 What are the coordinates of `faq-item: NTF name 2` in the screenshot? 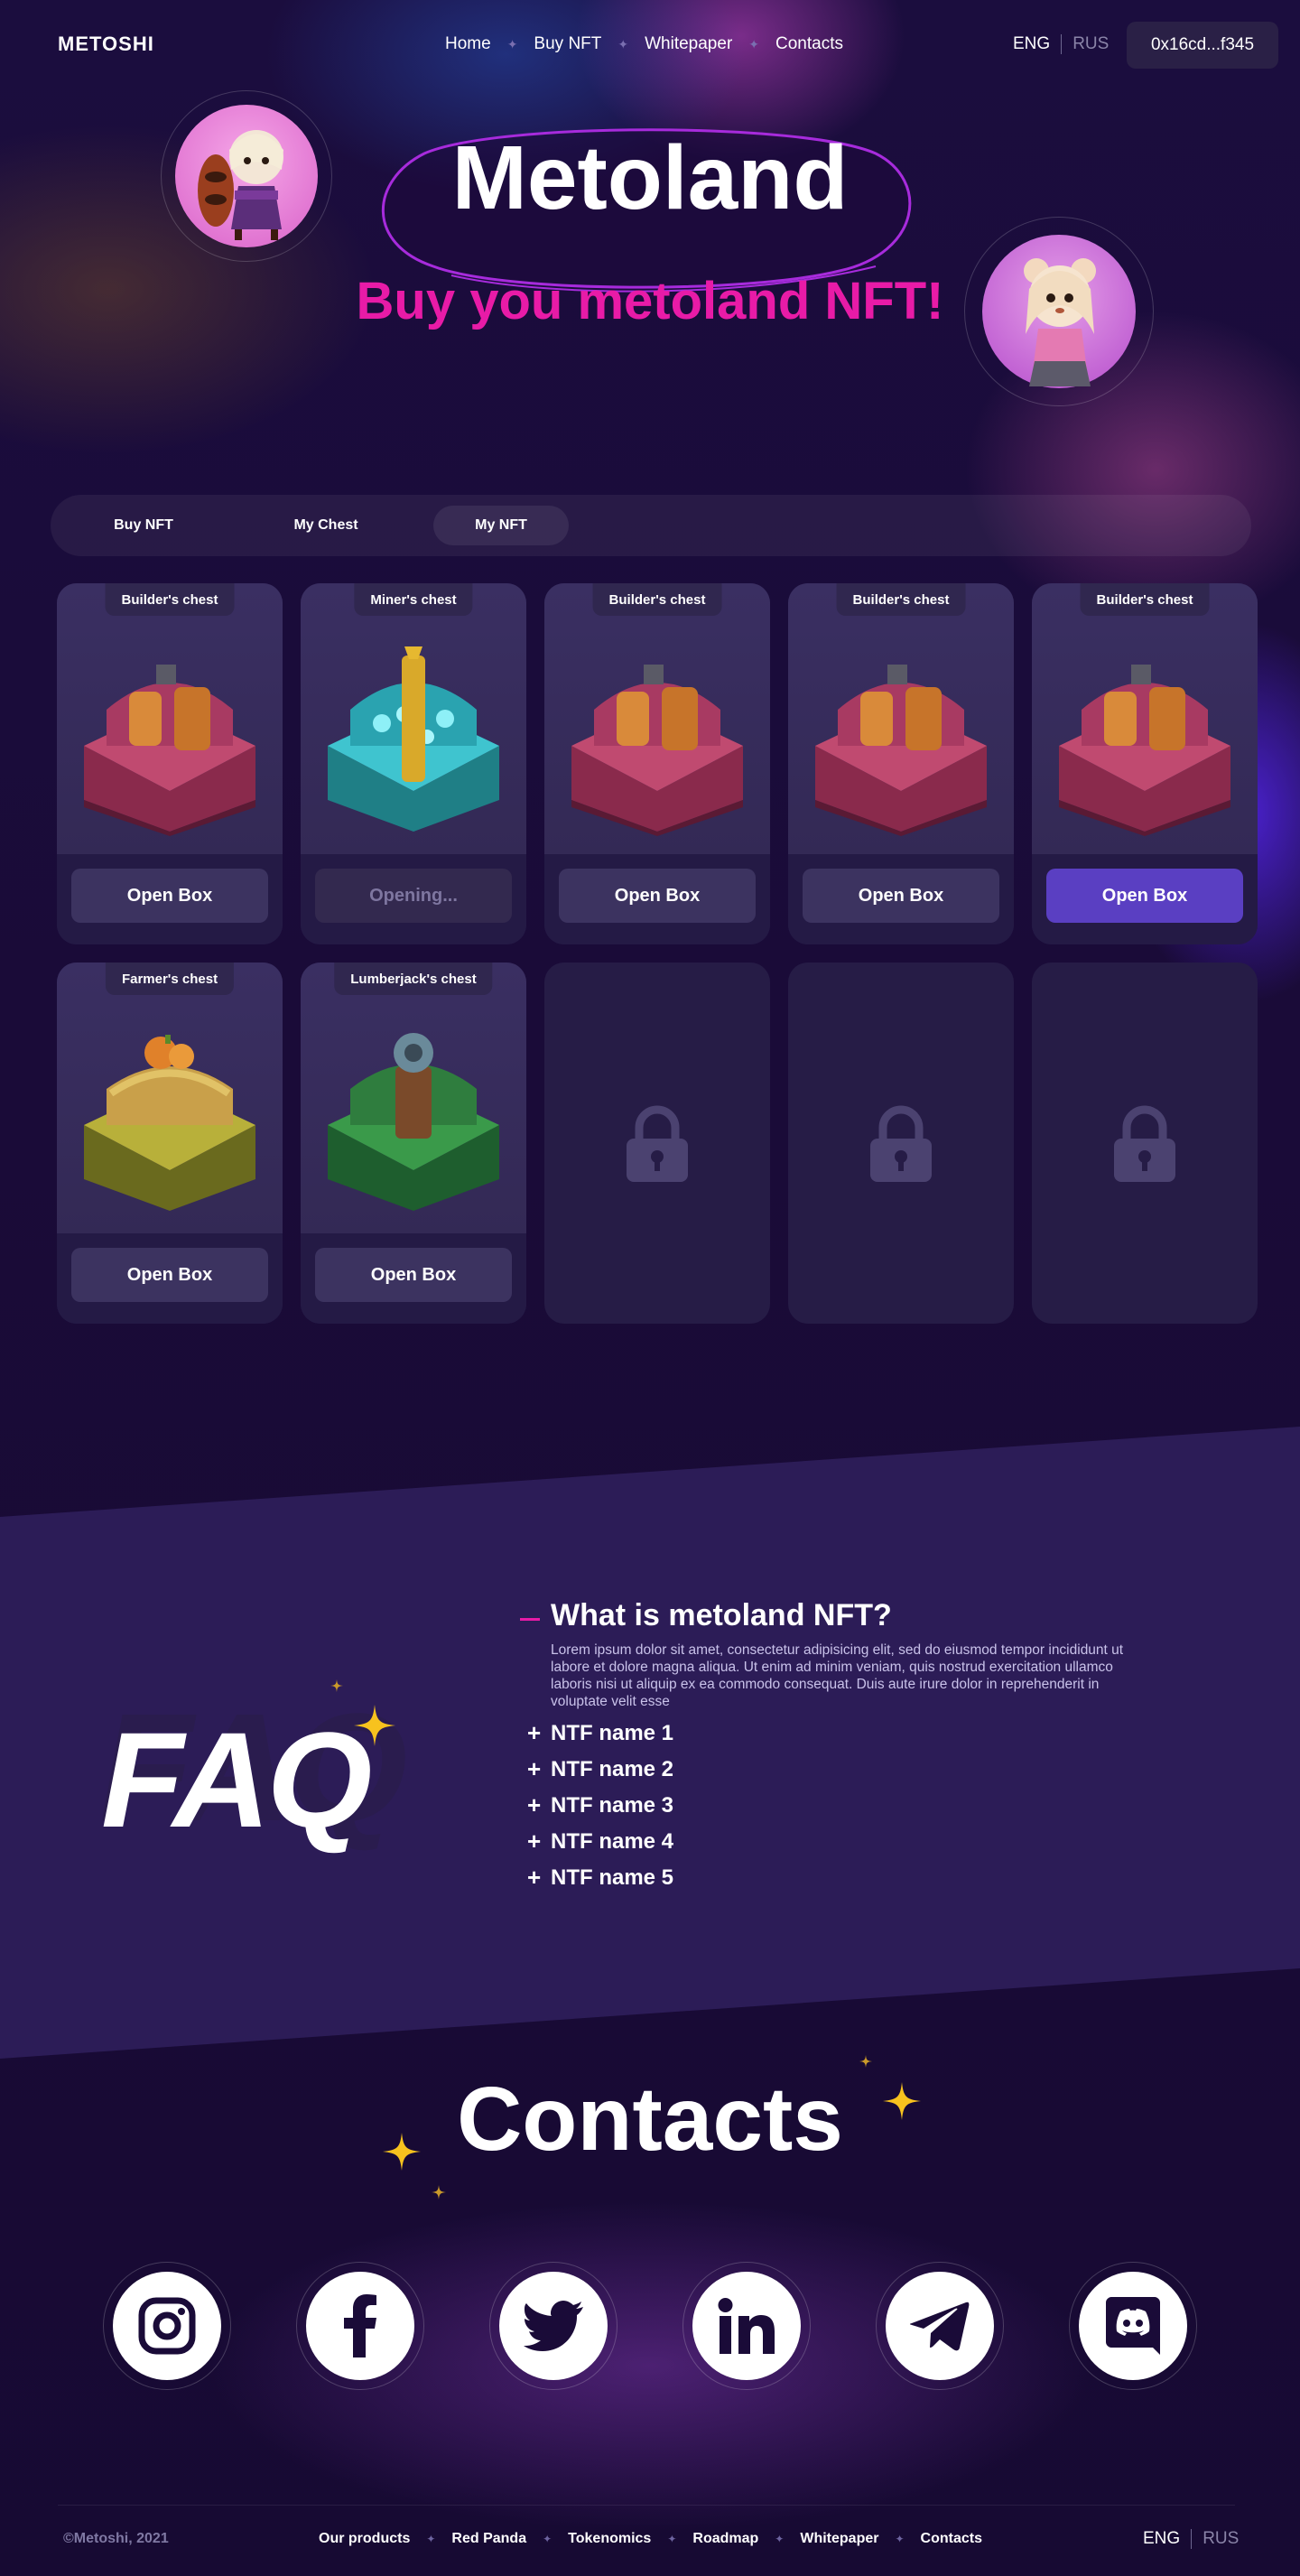 It's located at (612, 1769).